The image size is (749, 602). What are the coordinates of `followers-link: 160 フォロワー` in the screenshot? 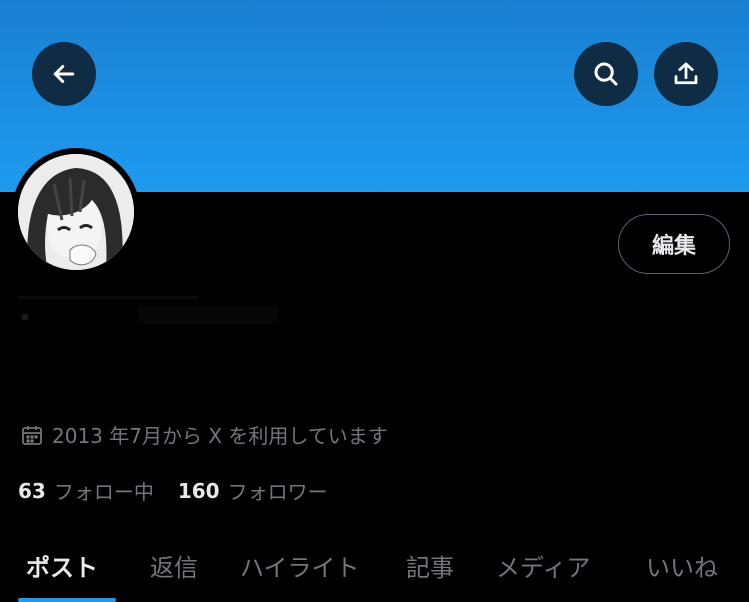 It's located at (253, 490).